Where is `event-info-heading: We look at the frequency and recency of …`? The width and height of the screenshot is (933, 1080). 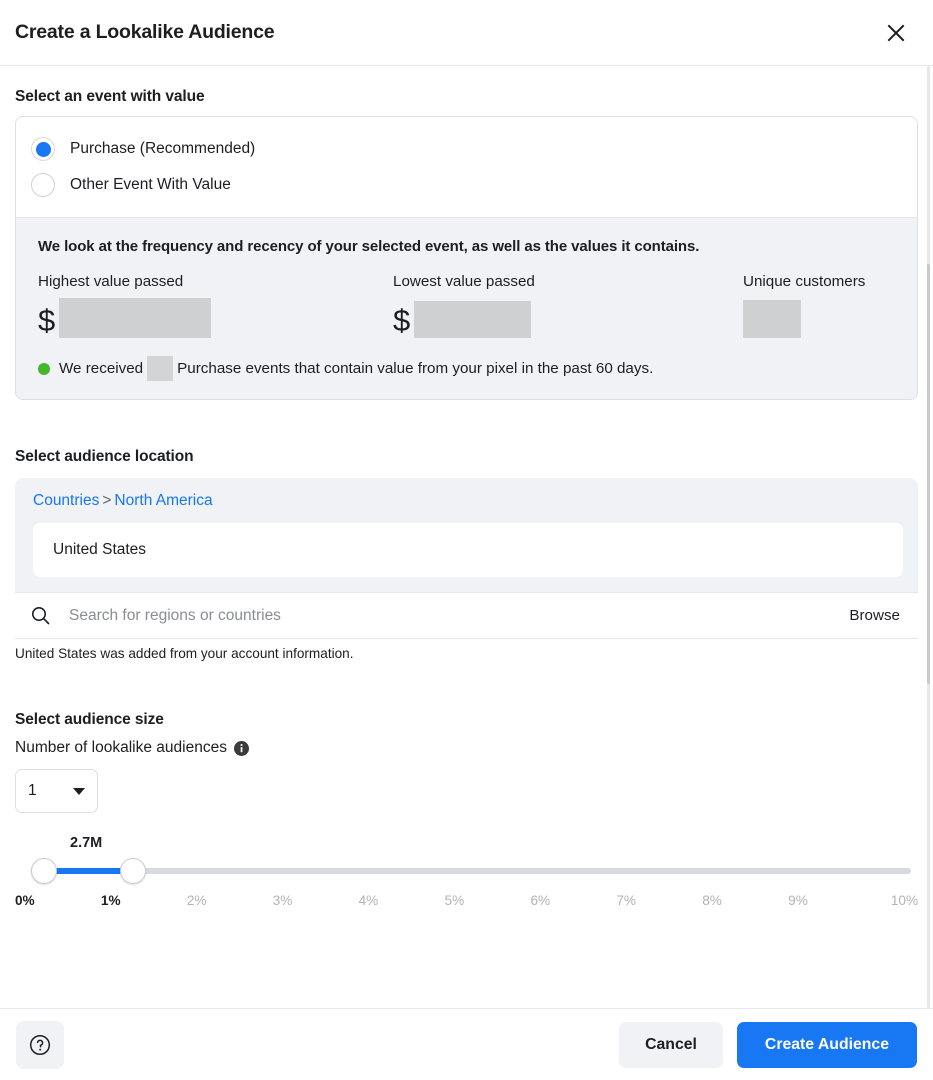
event-info-heading: We look at the frequency and recency of … is located at coordinates (369, 246).